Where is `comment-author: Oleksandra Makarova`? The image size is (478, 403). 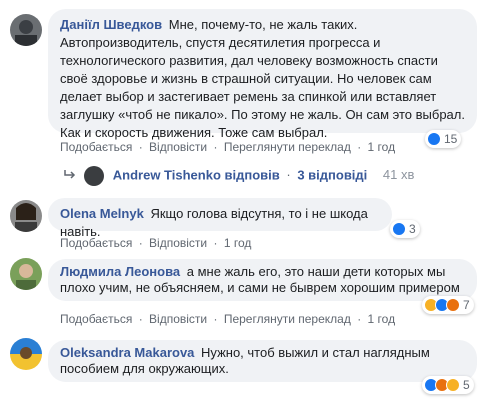 comment-author: Oleksandra Makarova is located at coordinates (127, 352).